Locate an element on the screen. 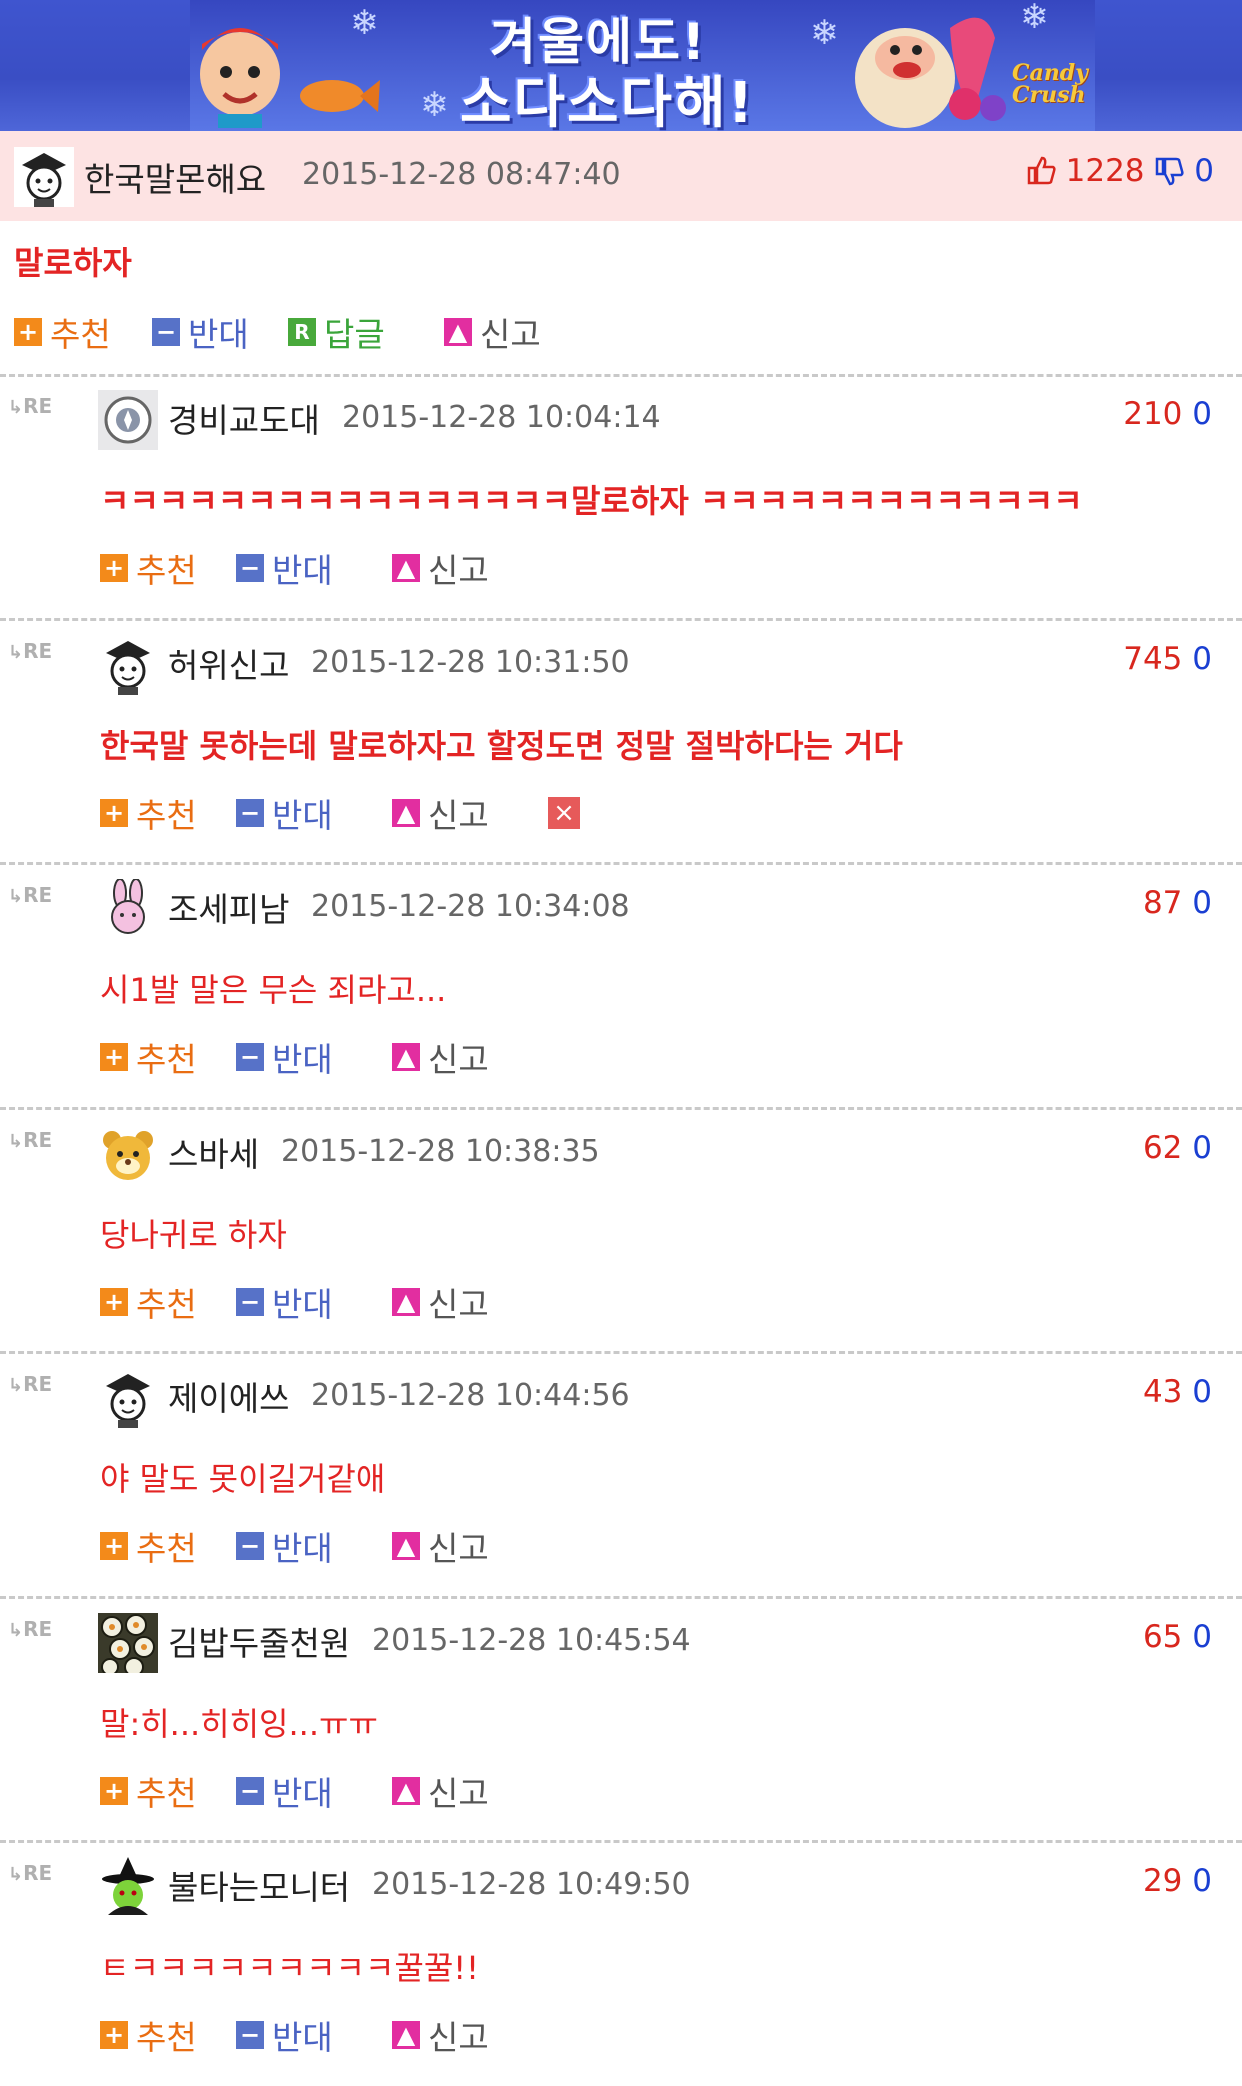  delete-icon: × is located at coordinates (564, 813).